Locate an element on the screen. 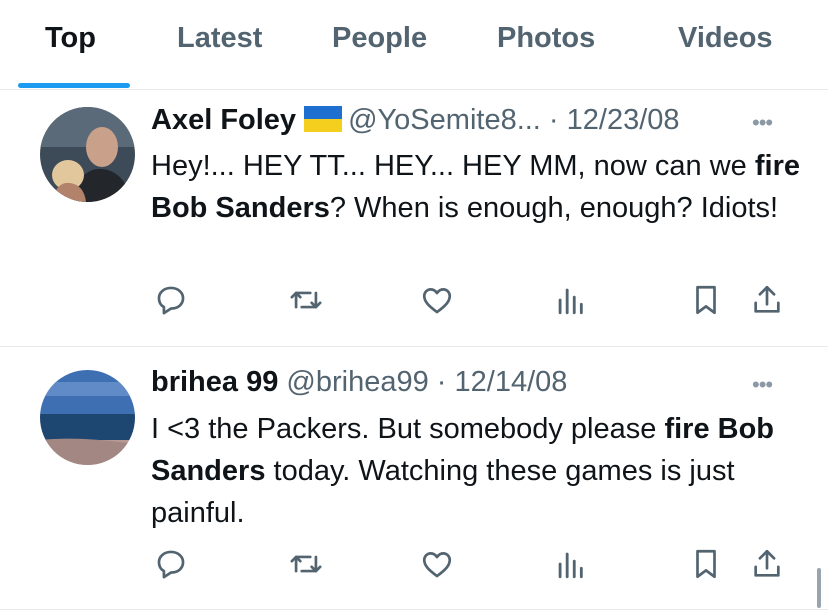  author-name: Axel Foley is located at coordinates (223, 120).